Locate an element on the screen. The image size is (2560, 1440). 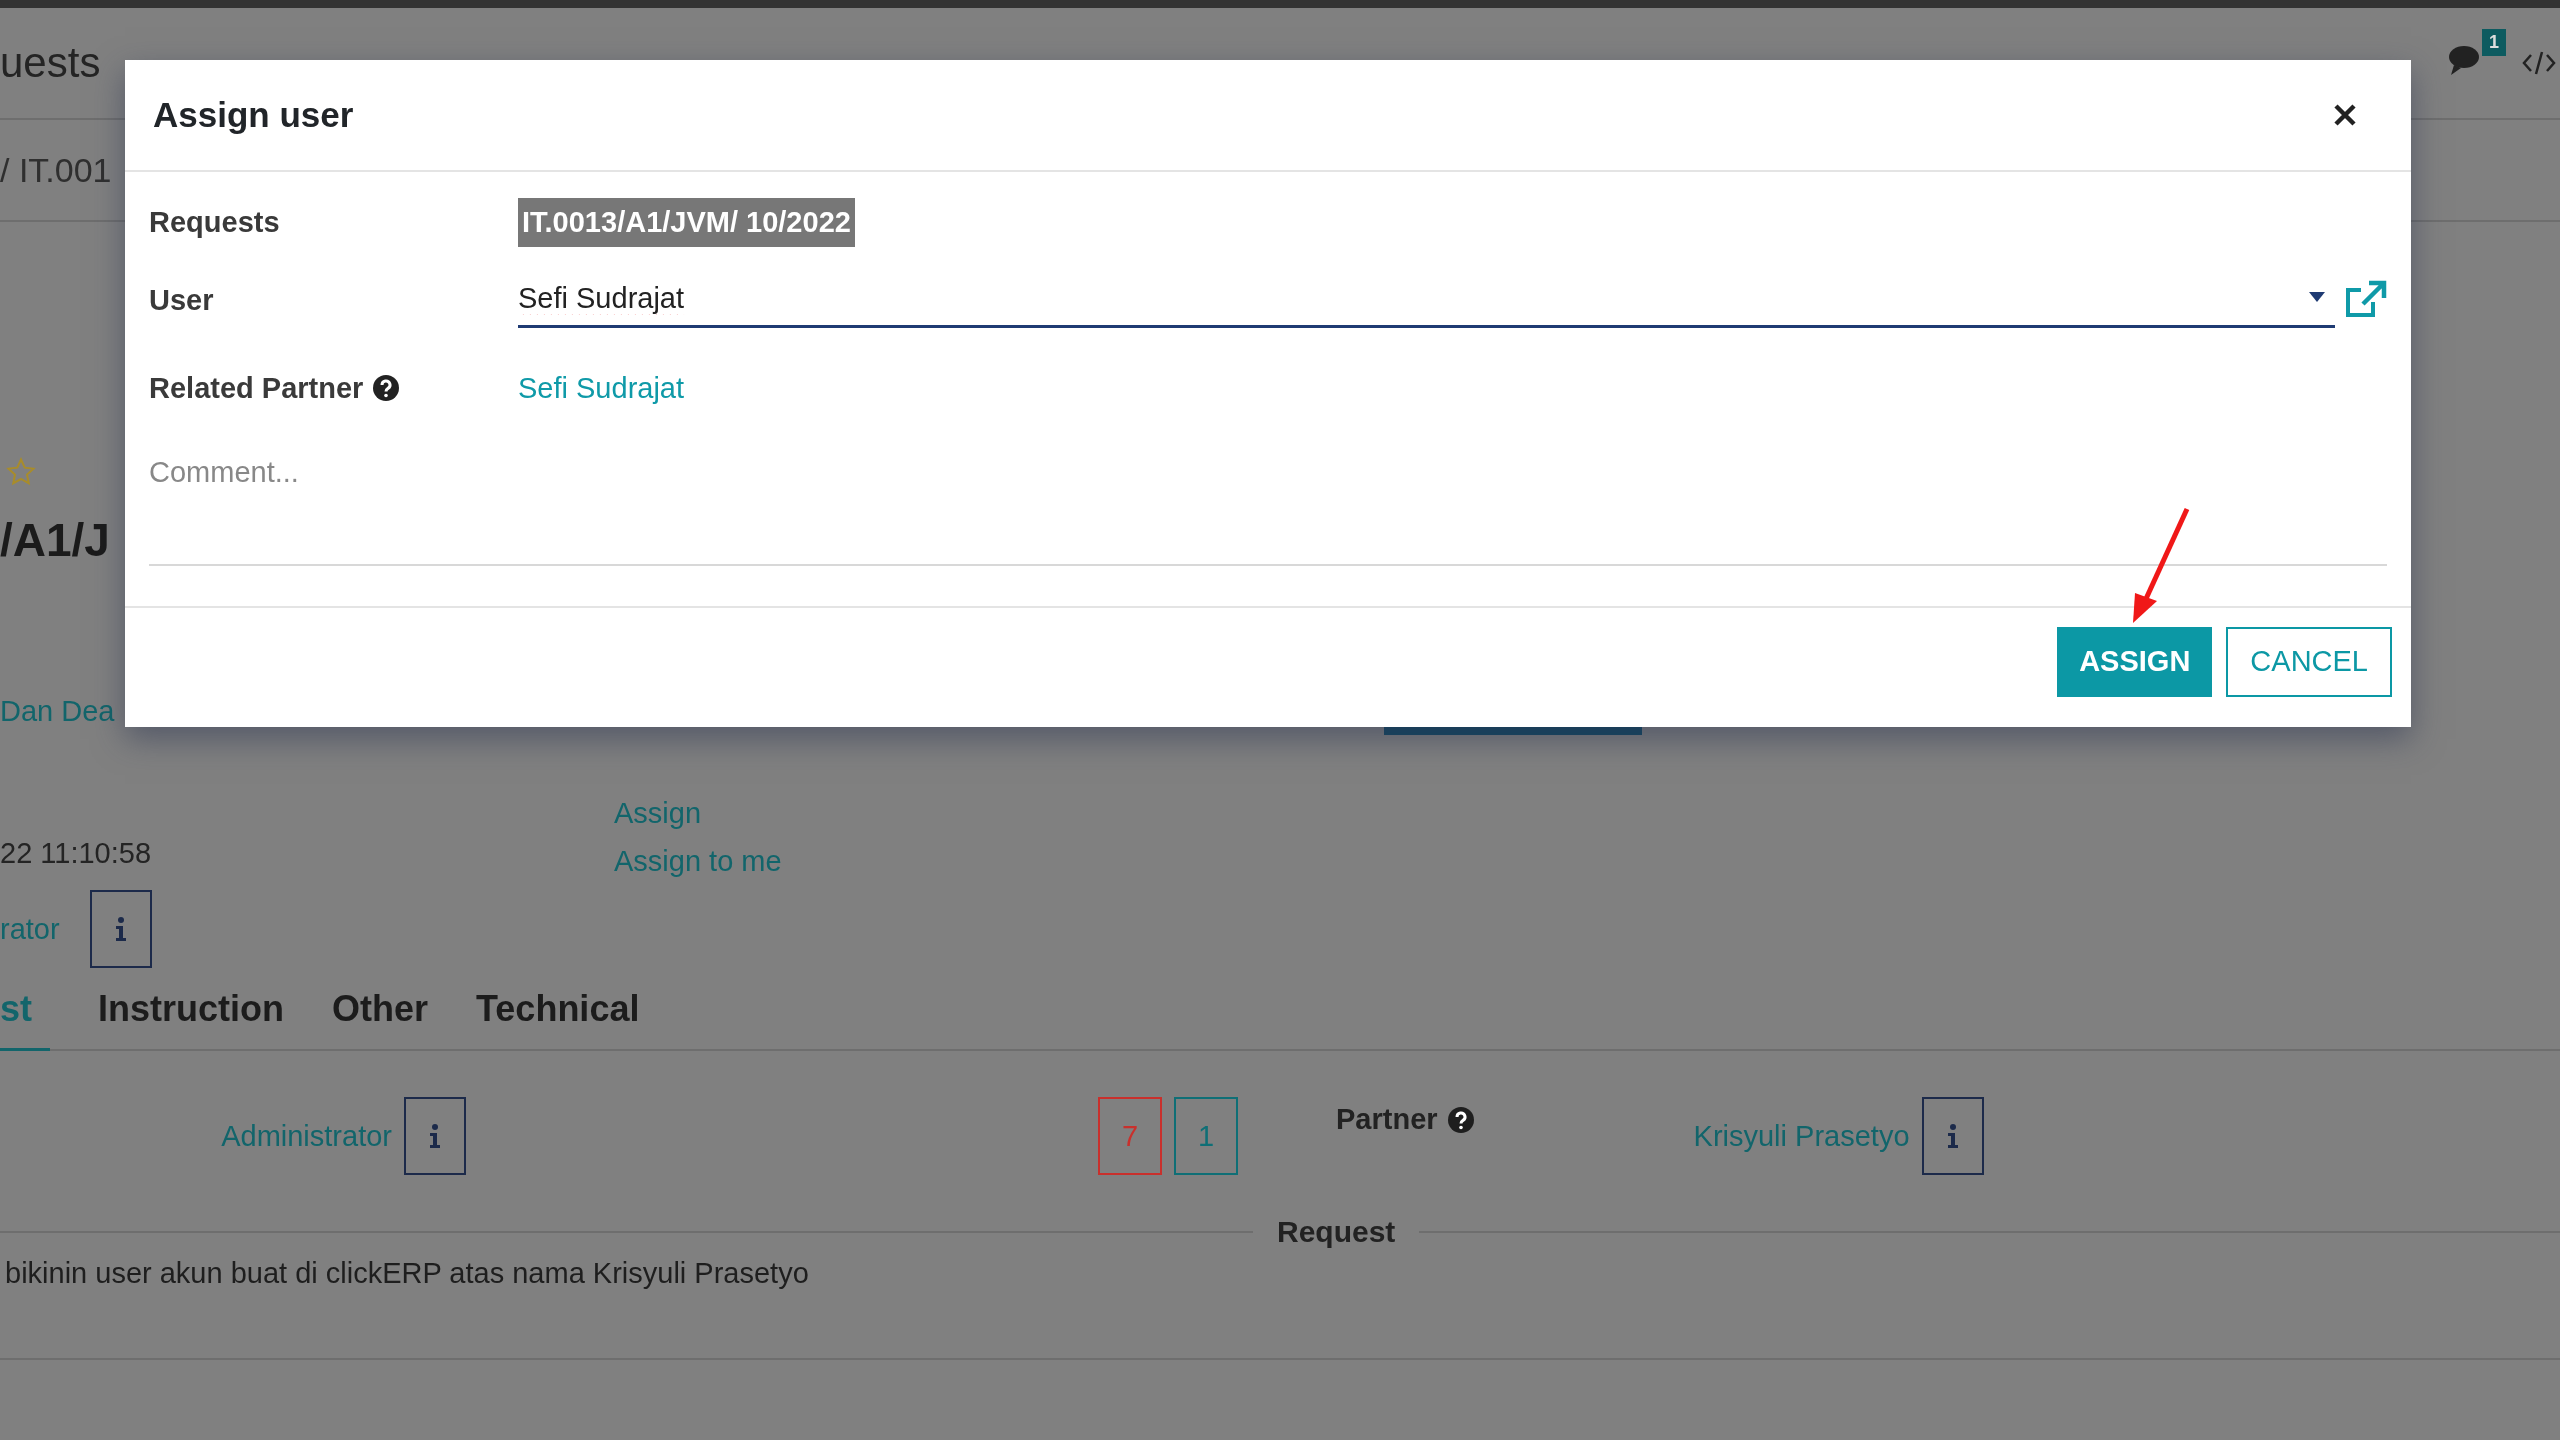
close-icon is located at coordinates (2345, 115).